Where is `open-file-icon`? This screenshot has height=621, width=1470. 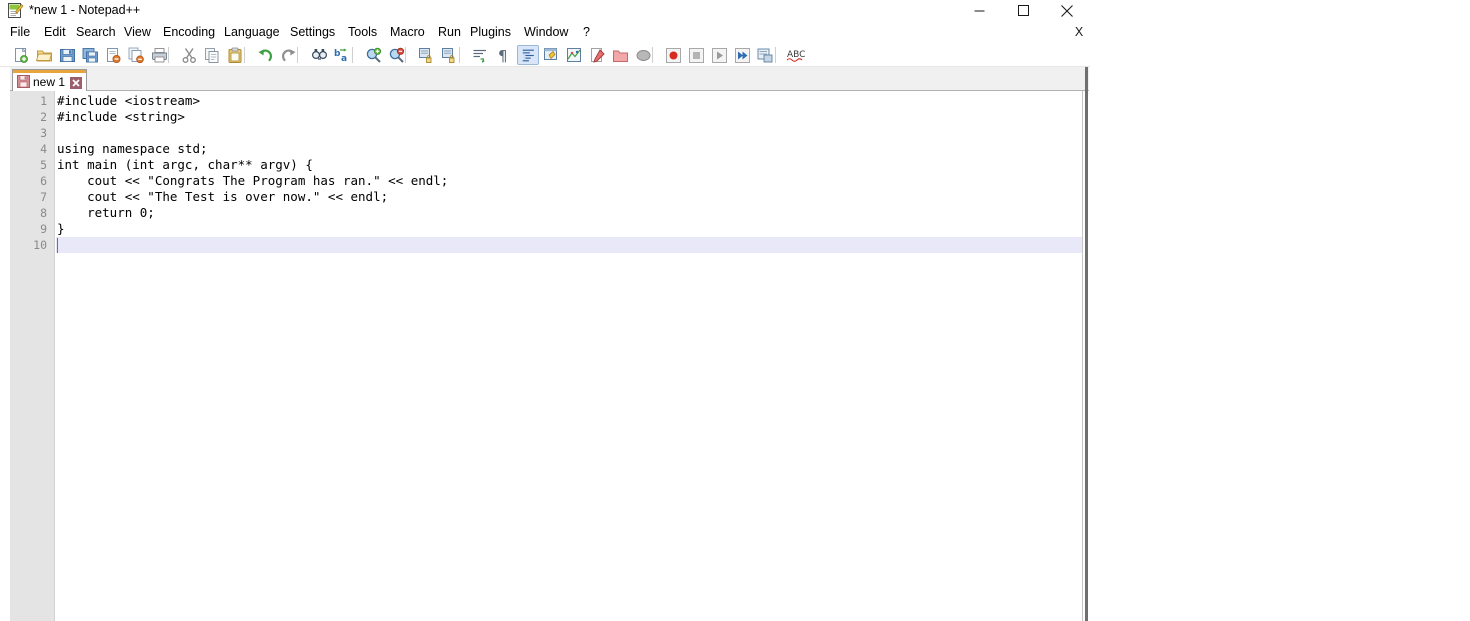 open-file-icon is located at coordinates (44, 55).